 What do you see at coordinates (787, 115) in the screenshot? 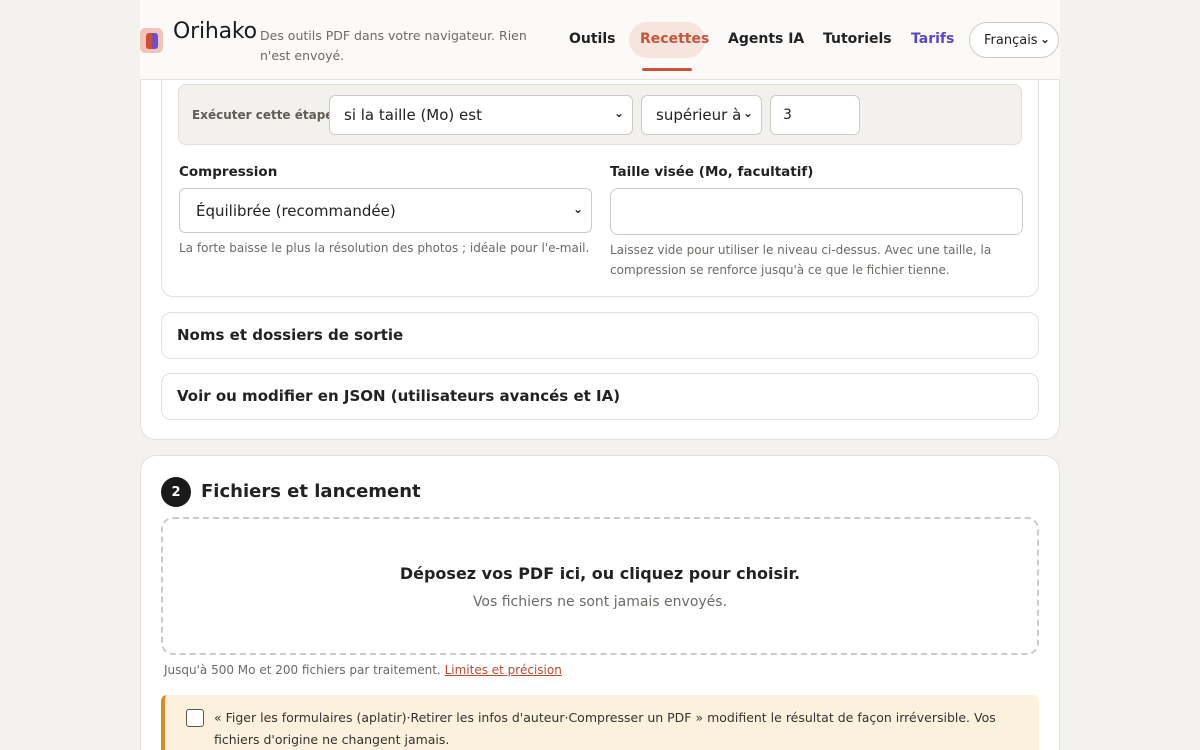
I see `condition-value: 3` at bounding box center [787, 115].